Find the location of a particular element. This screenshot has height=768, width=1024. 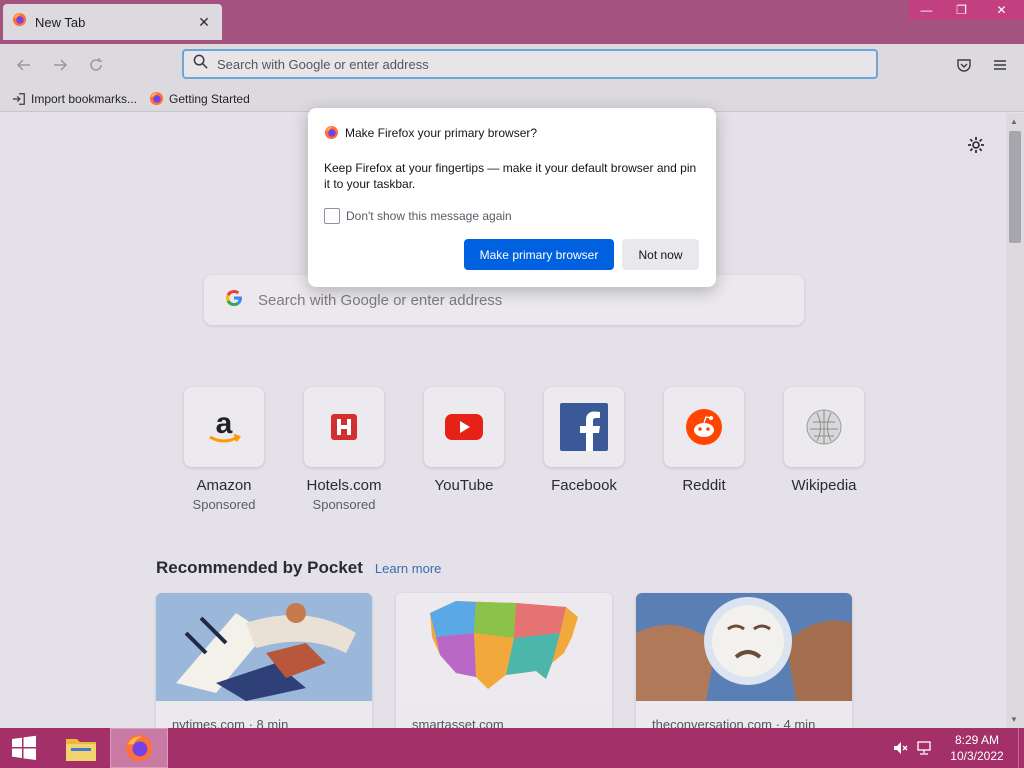

forward-arrow-icon is located at coordinates (61, 65).